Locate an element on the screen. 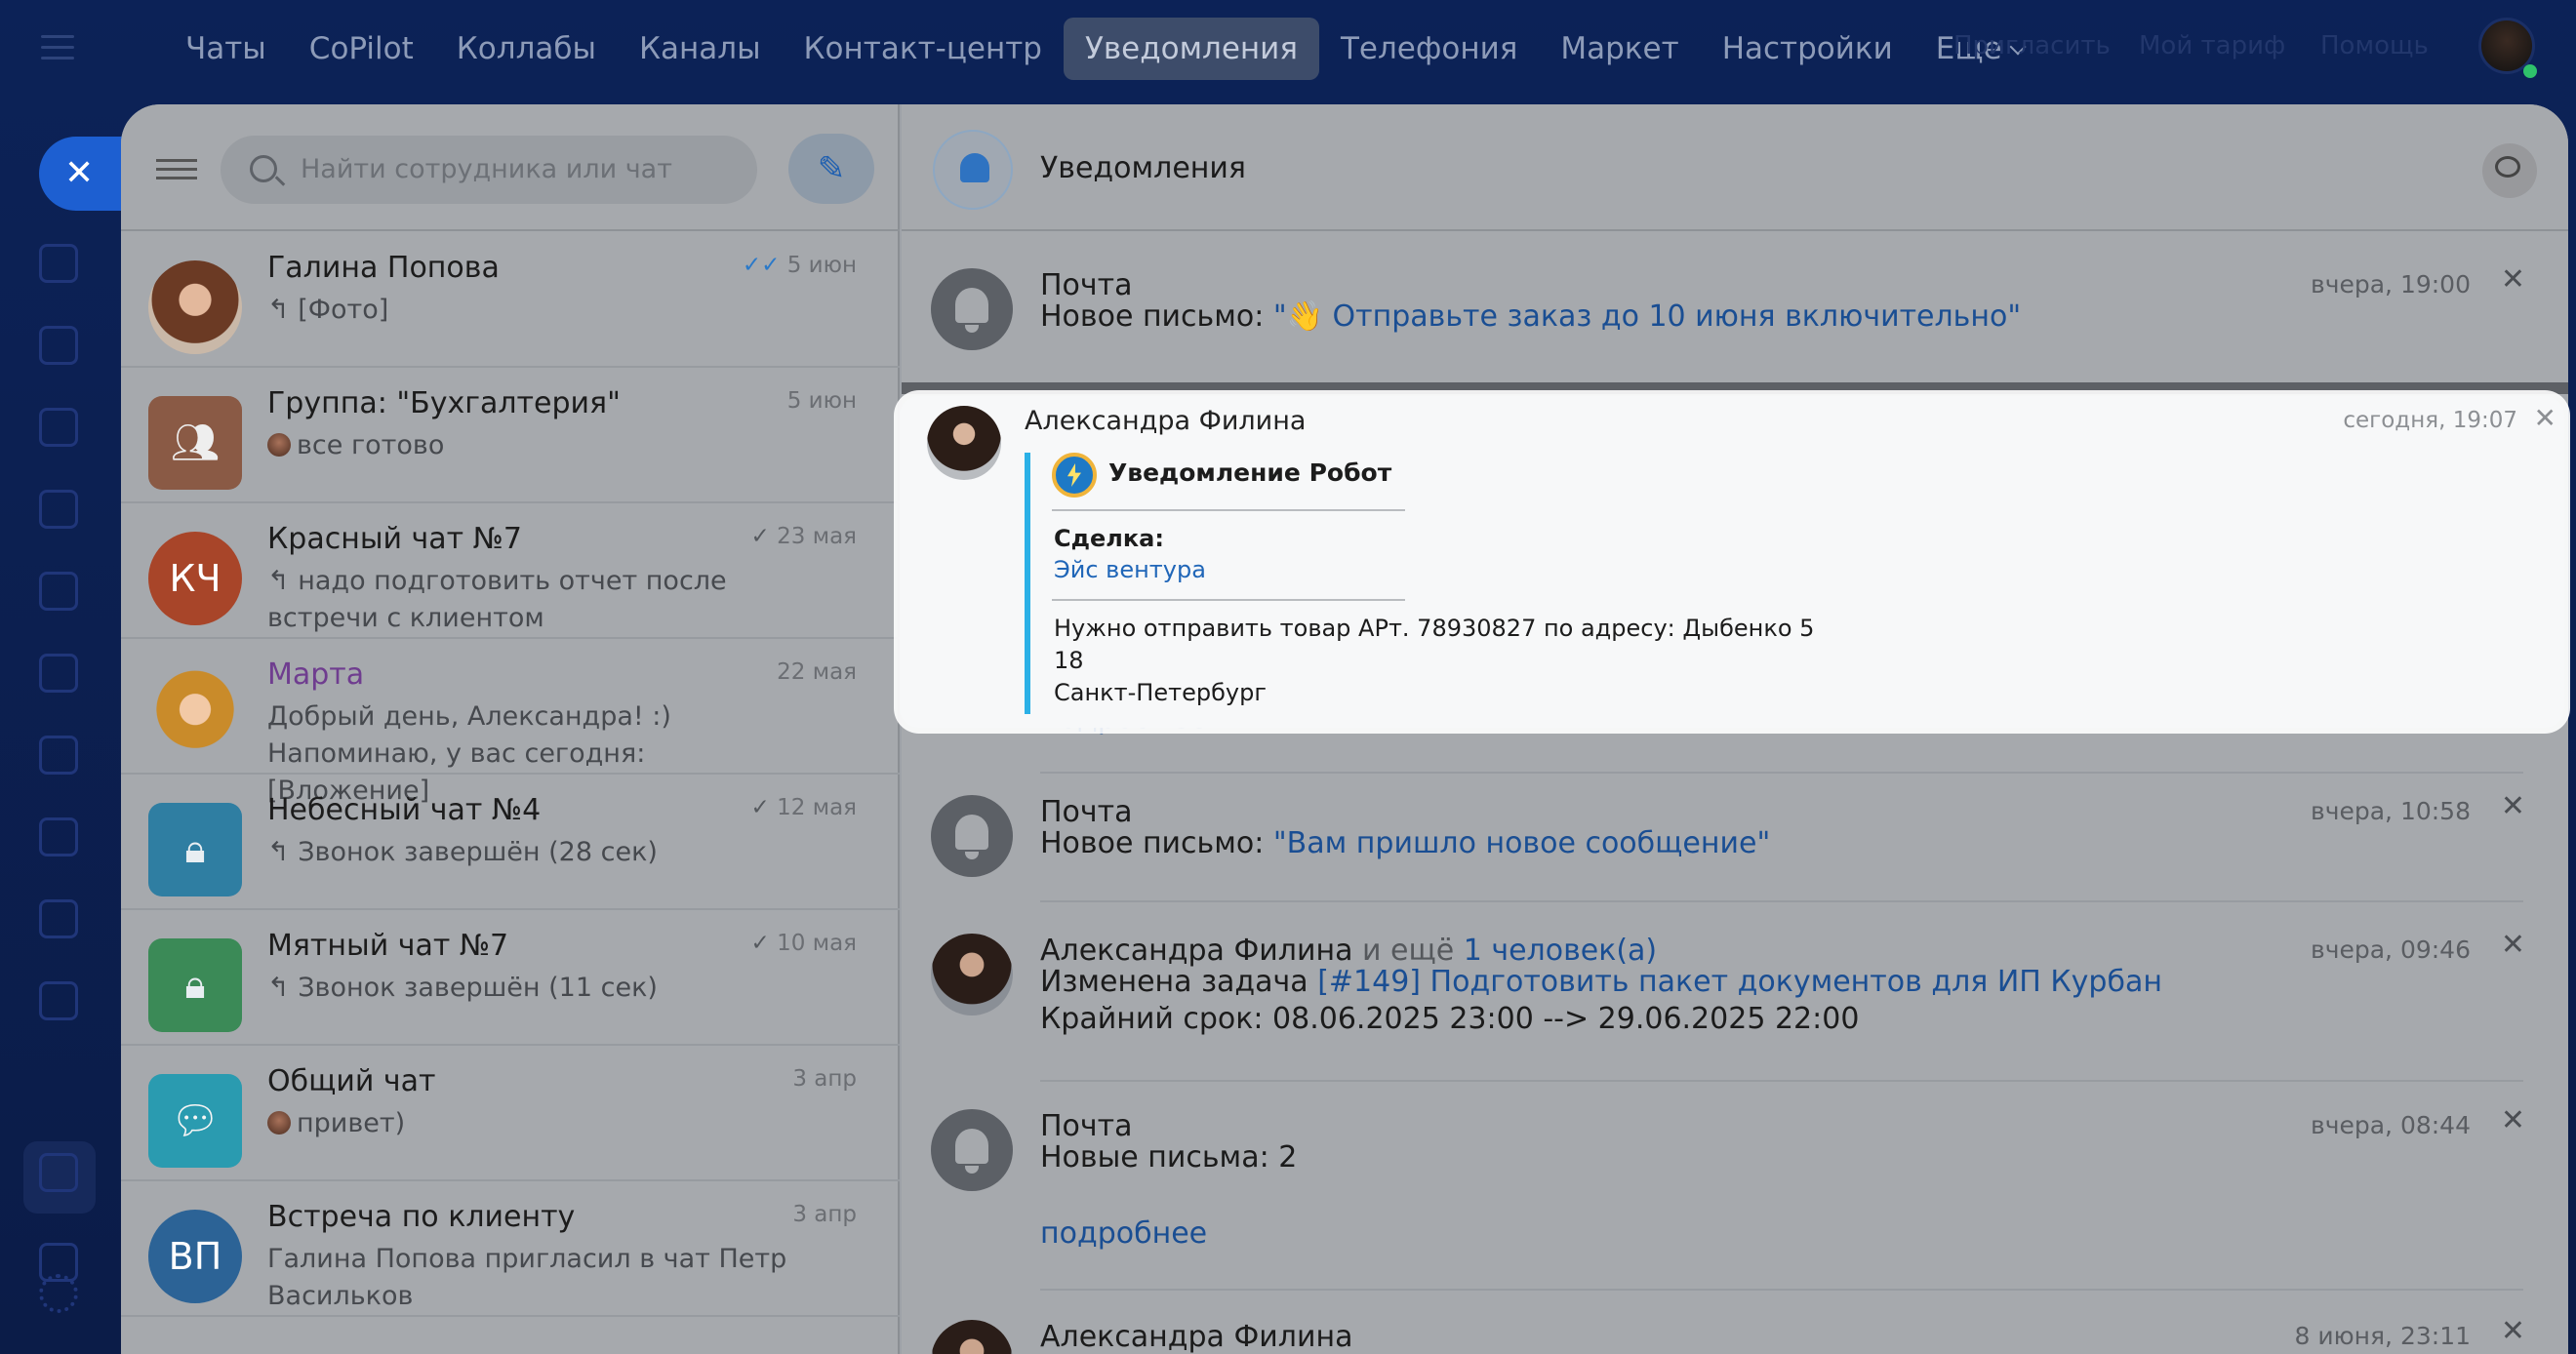 The image size is (2576, 1354). chat-date: 3 апр is located at coordinates (824, 1079).